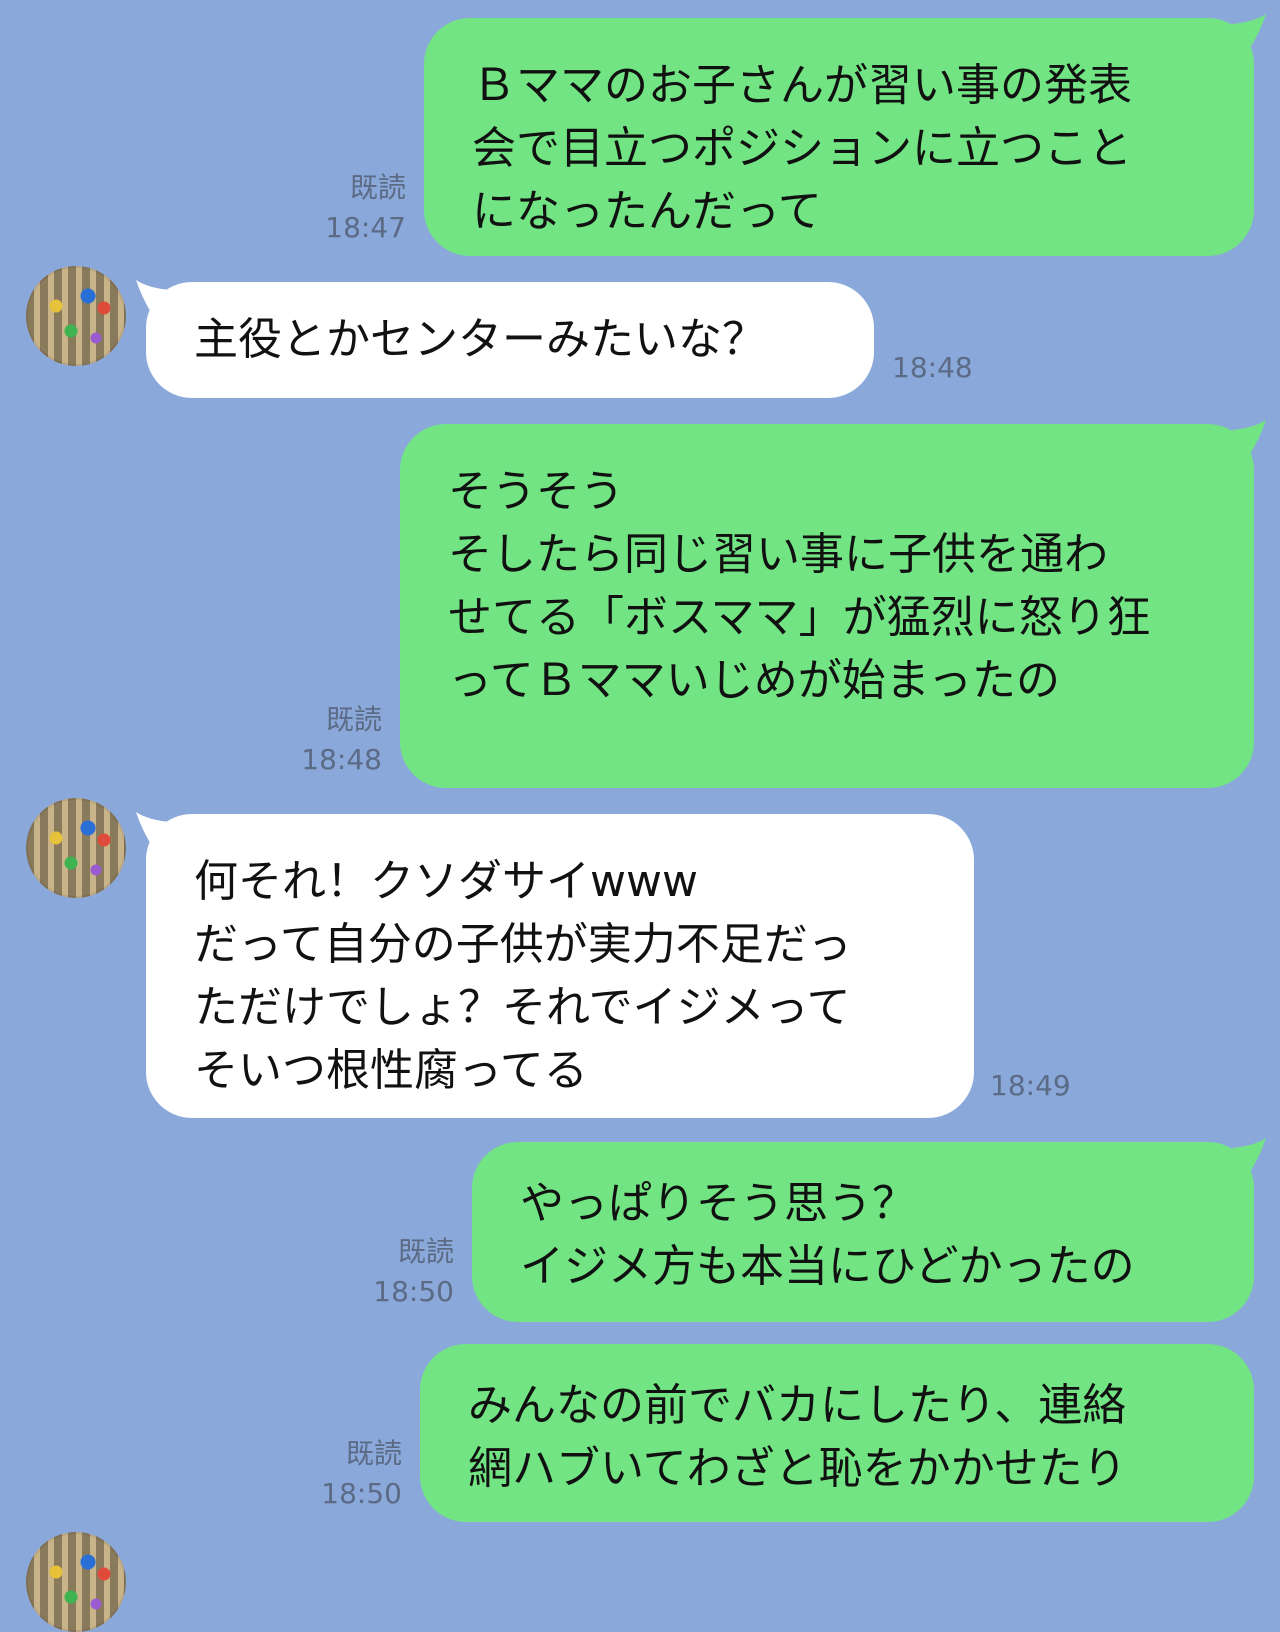 This screenshot has width=1280, height=1632. What do you see at coordinates (839, 137) in the screenshot?
I see `outgoing-message-bubble: Ｂママのお子さんが習い事の発表 会で目立つポジションに立つこと になったんだって` at bounding box center [839, 137].